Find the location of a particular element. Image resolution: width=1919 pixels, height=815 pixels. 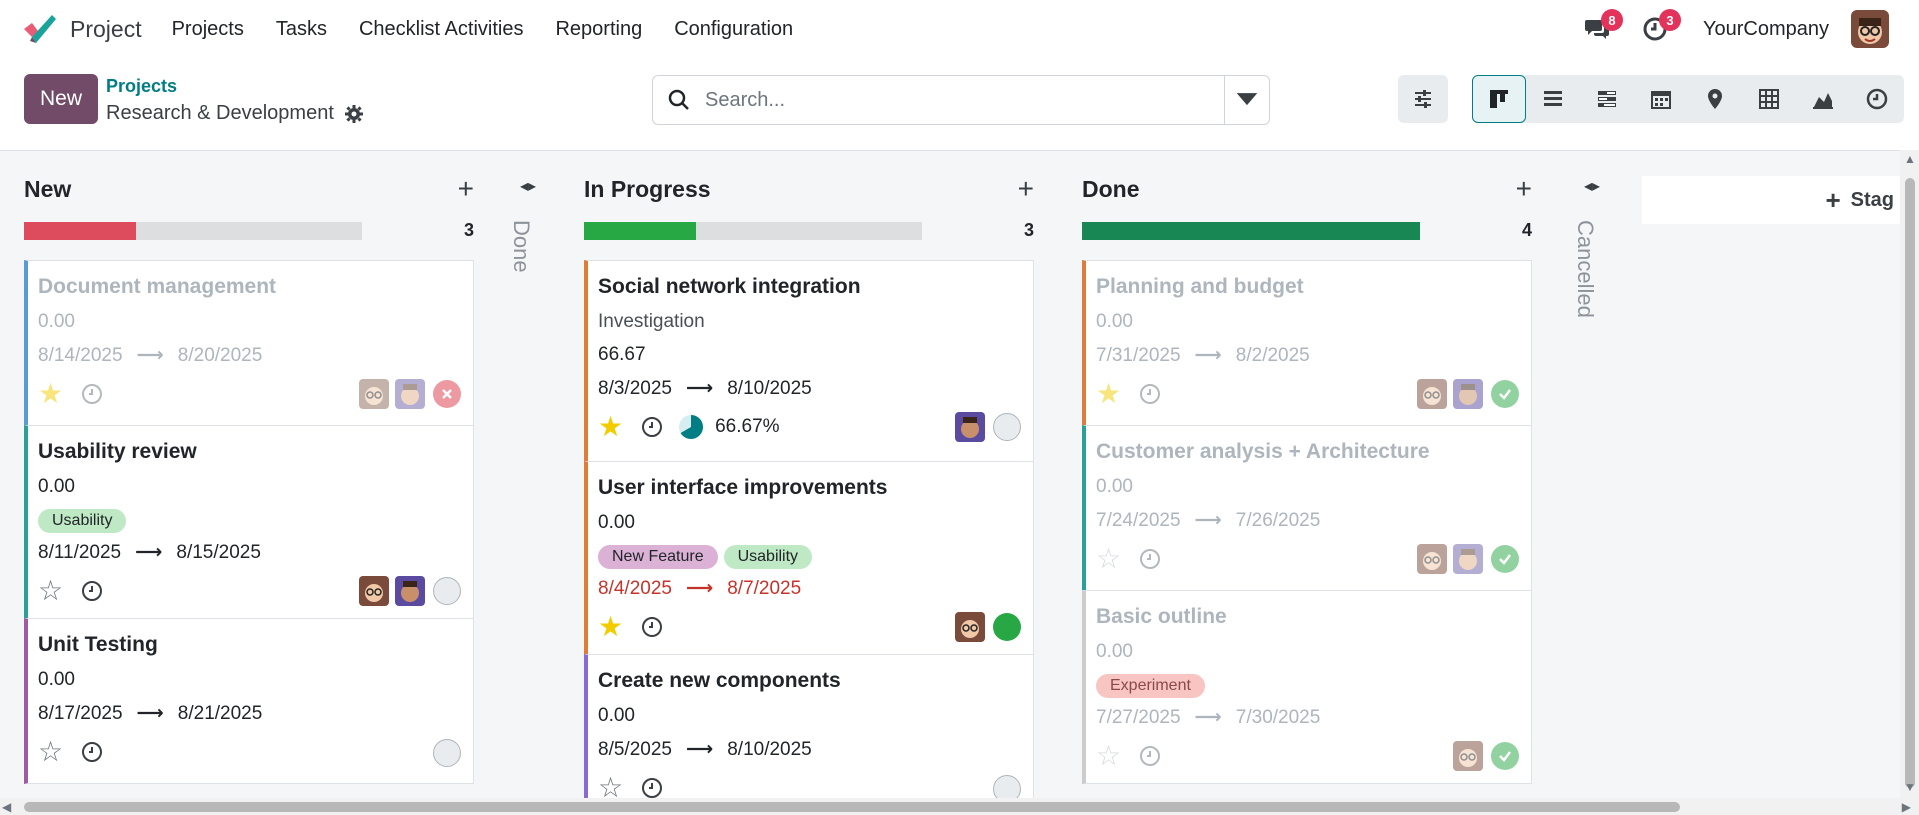

folded-column-cancelled: ◂▸ Cancelled is located at coordinates (1594, 276).